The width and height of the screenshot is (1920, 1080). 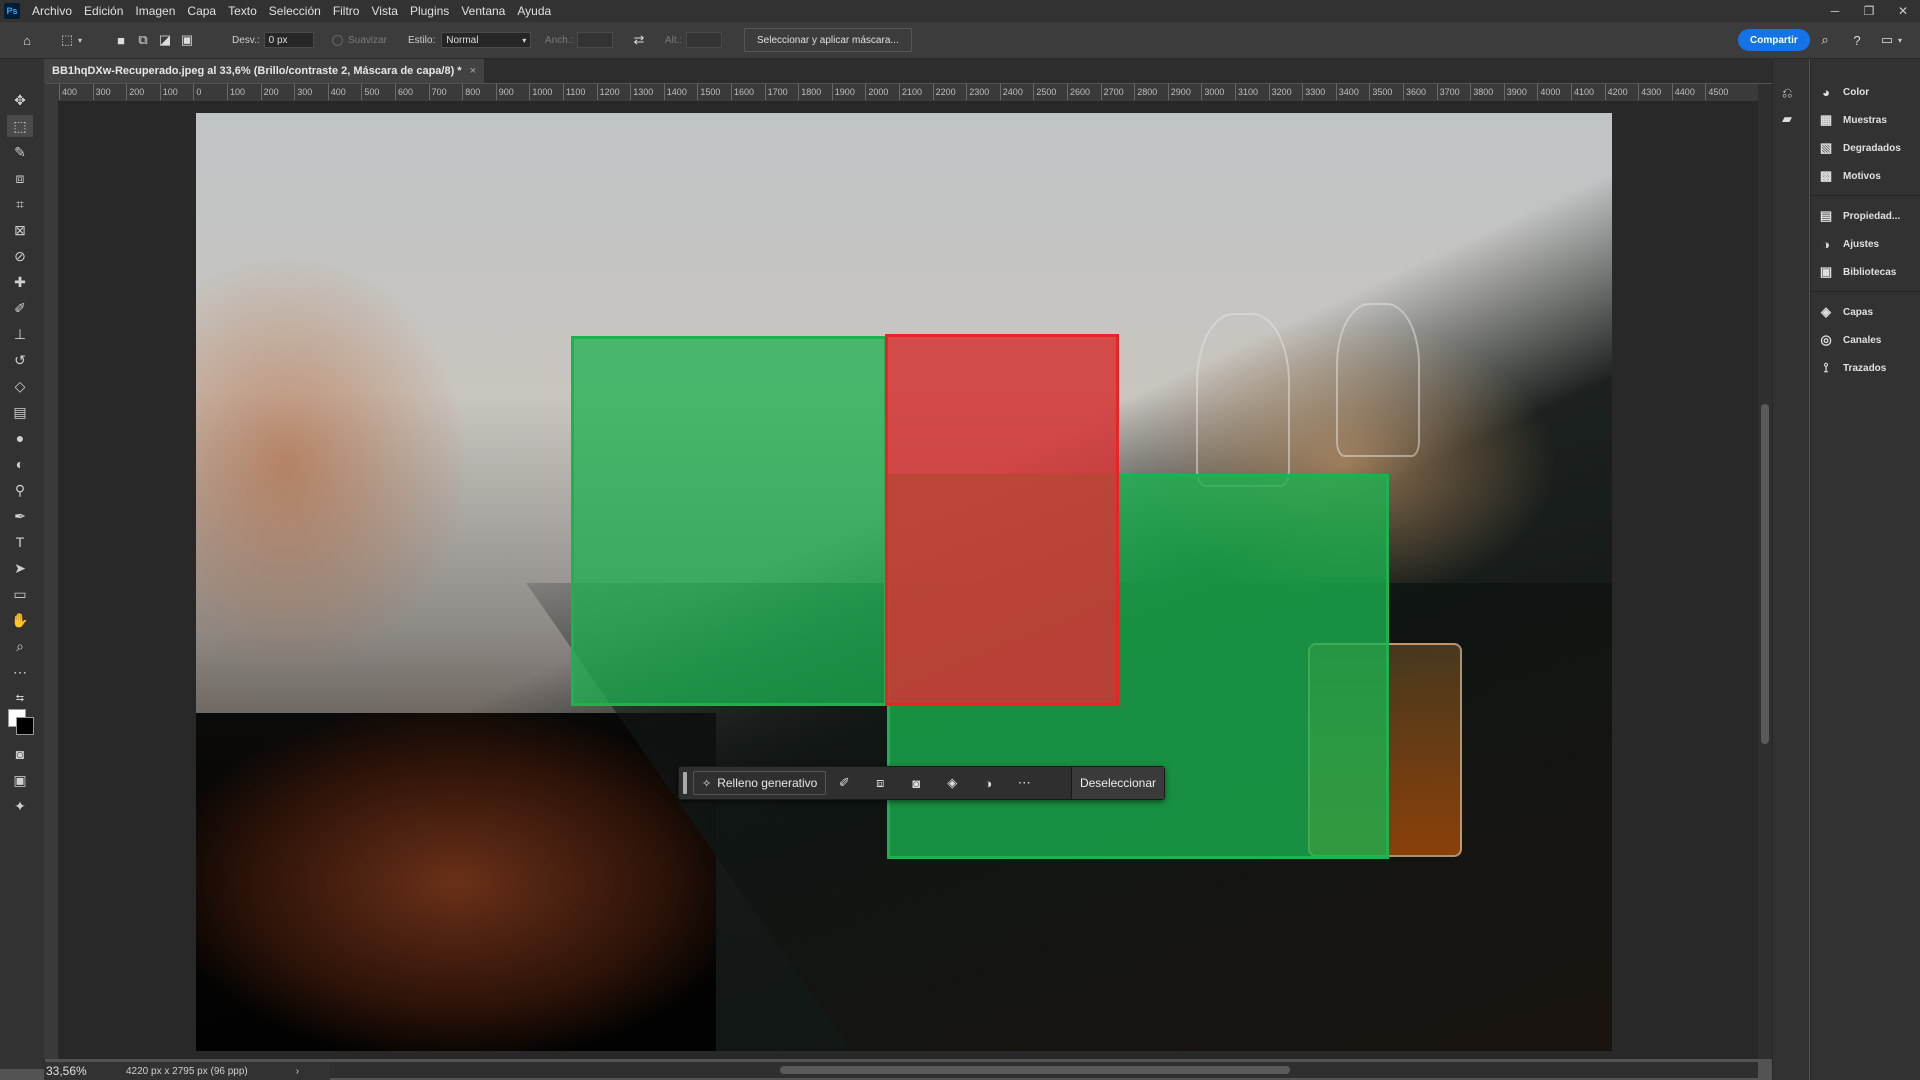 What do you see at coordinates (20, 334) in the screenshot?
I see `clone-stamp-tool-icon: ⊥` at bounding box center [20, 334].